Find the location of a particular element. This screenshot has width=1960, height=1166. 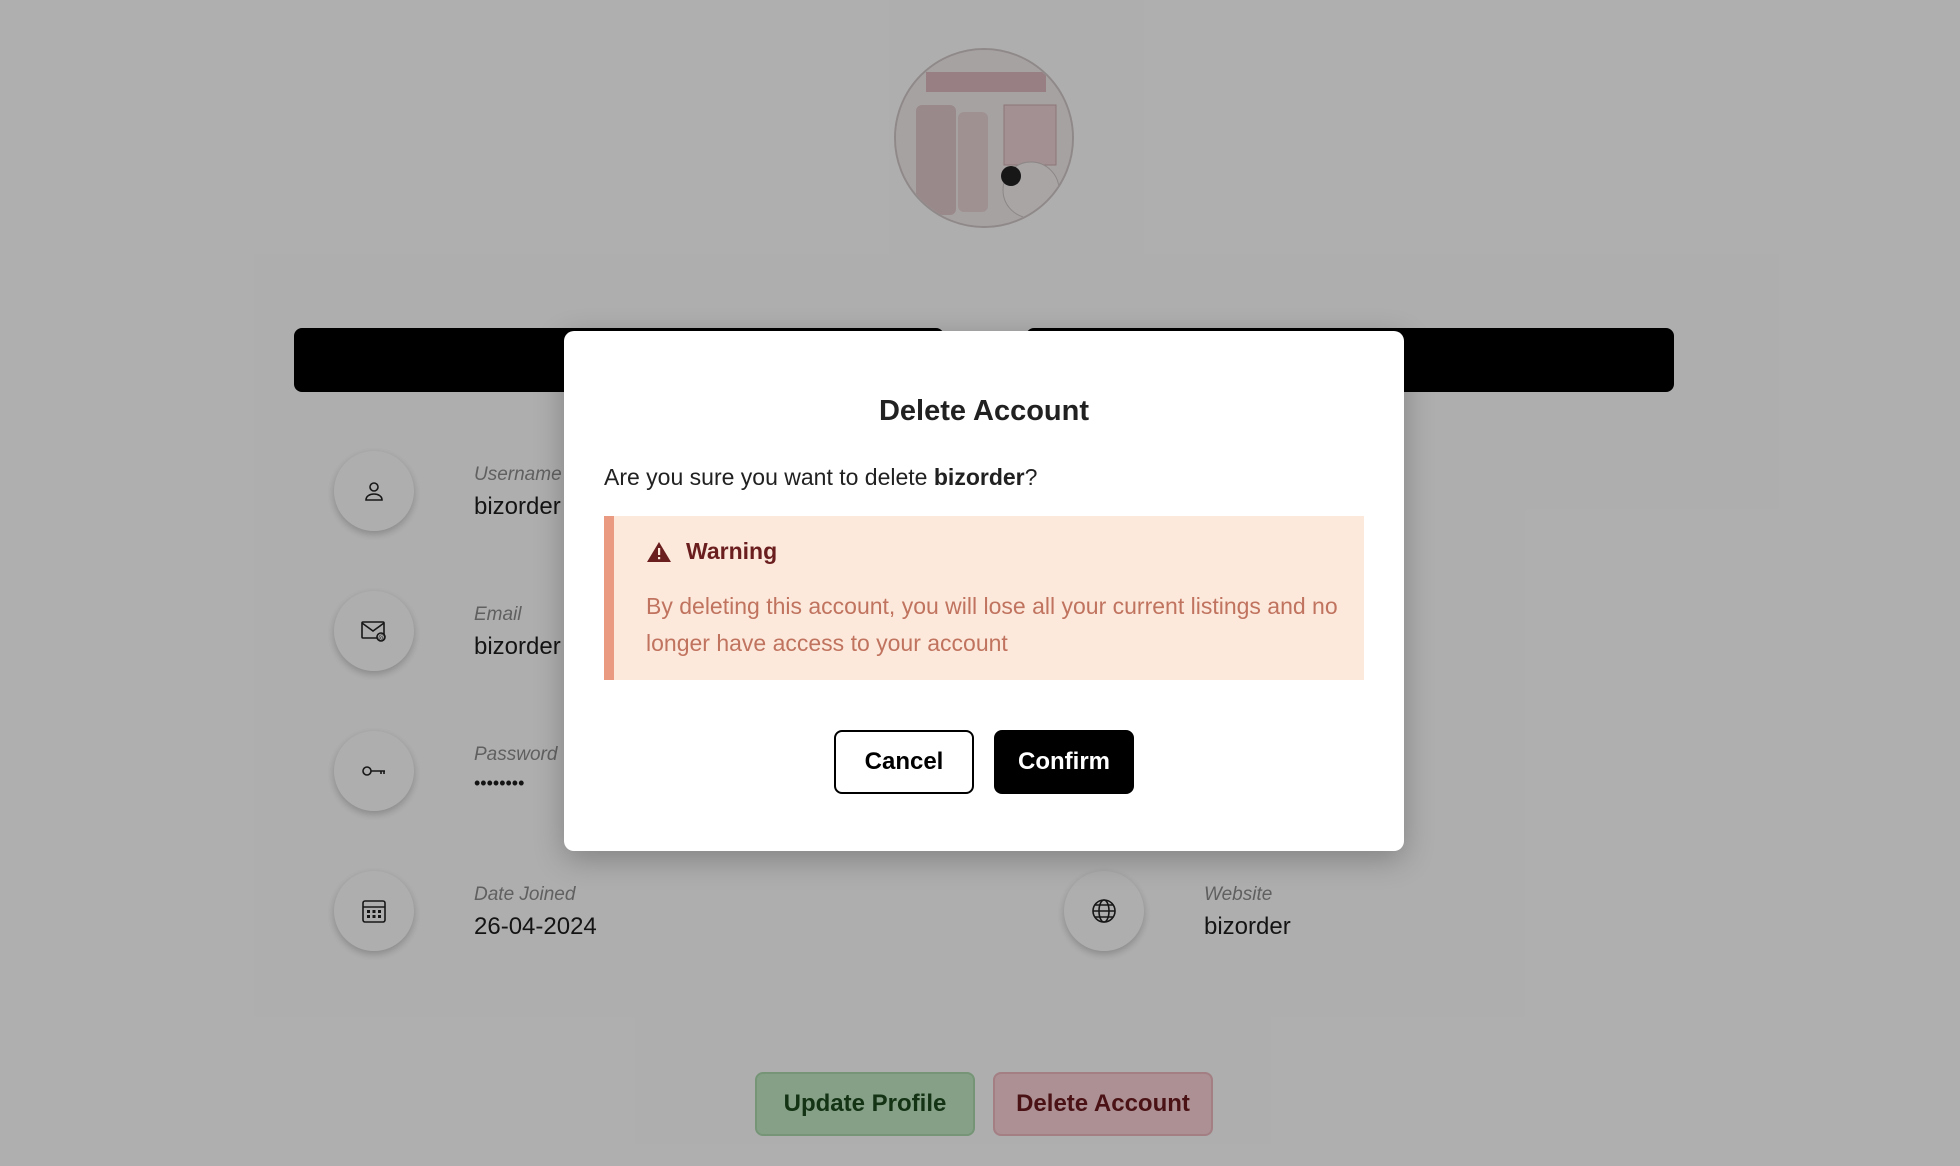

question-prefix: Are you sure you want to delete is located at coordinates (769, 477).